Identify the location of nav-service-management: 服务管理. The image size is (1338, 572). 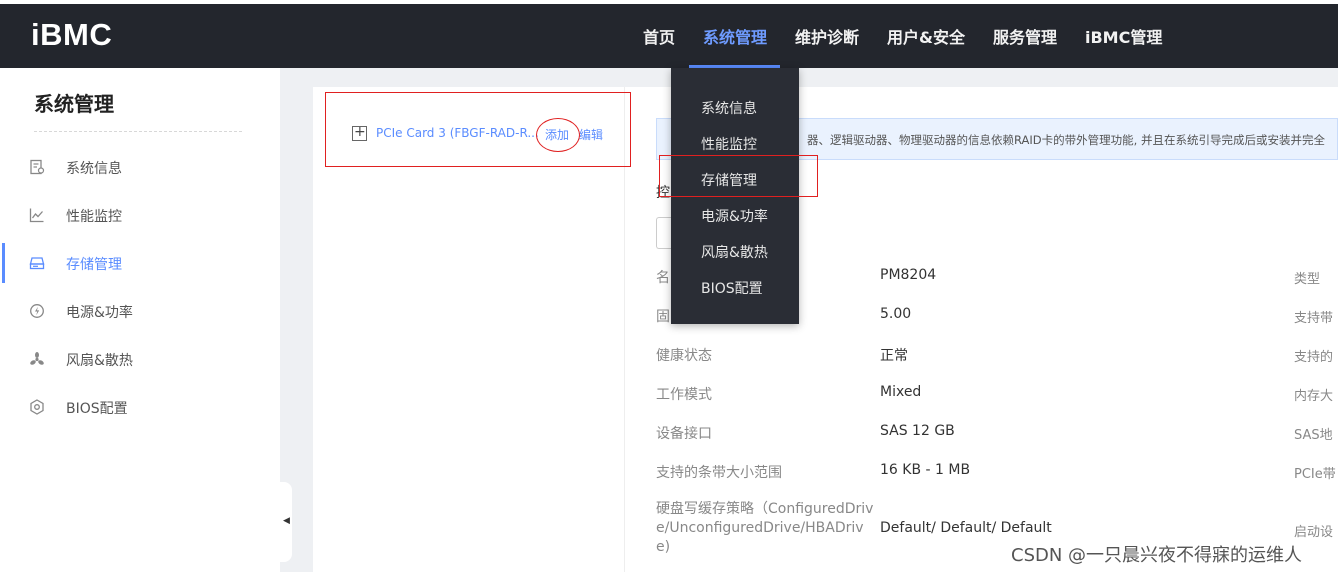
(1025, 46).